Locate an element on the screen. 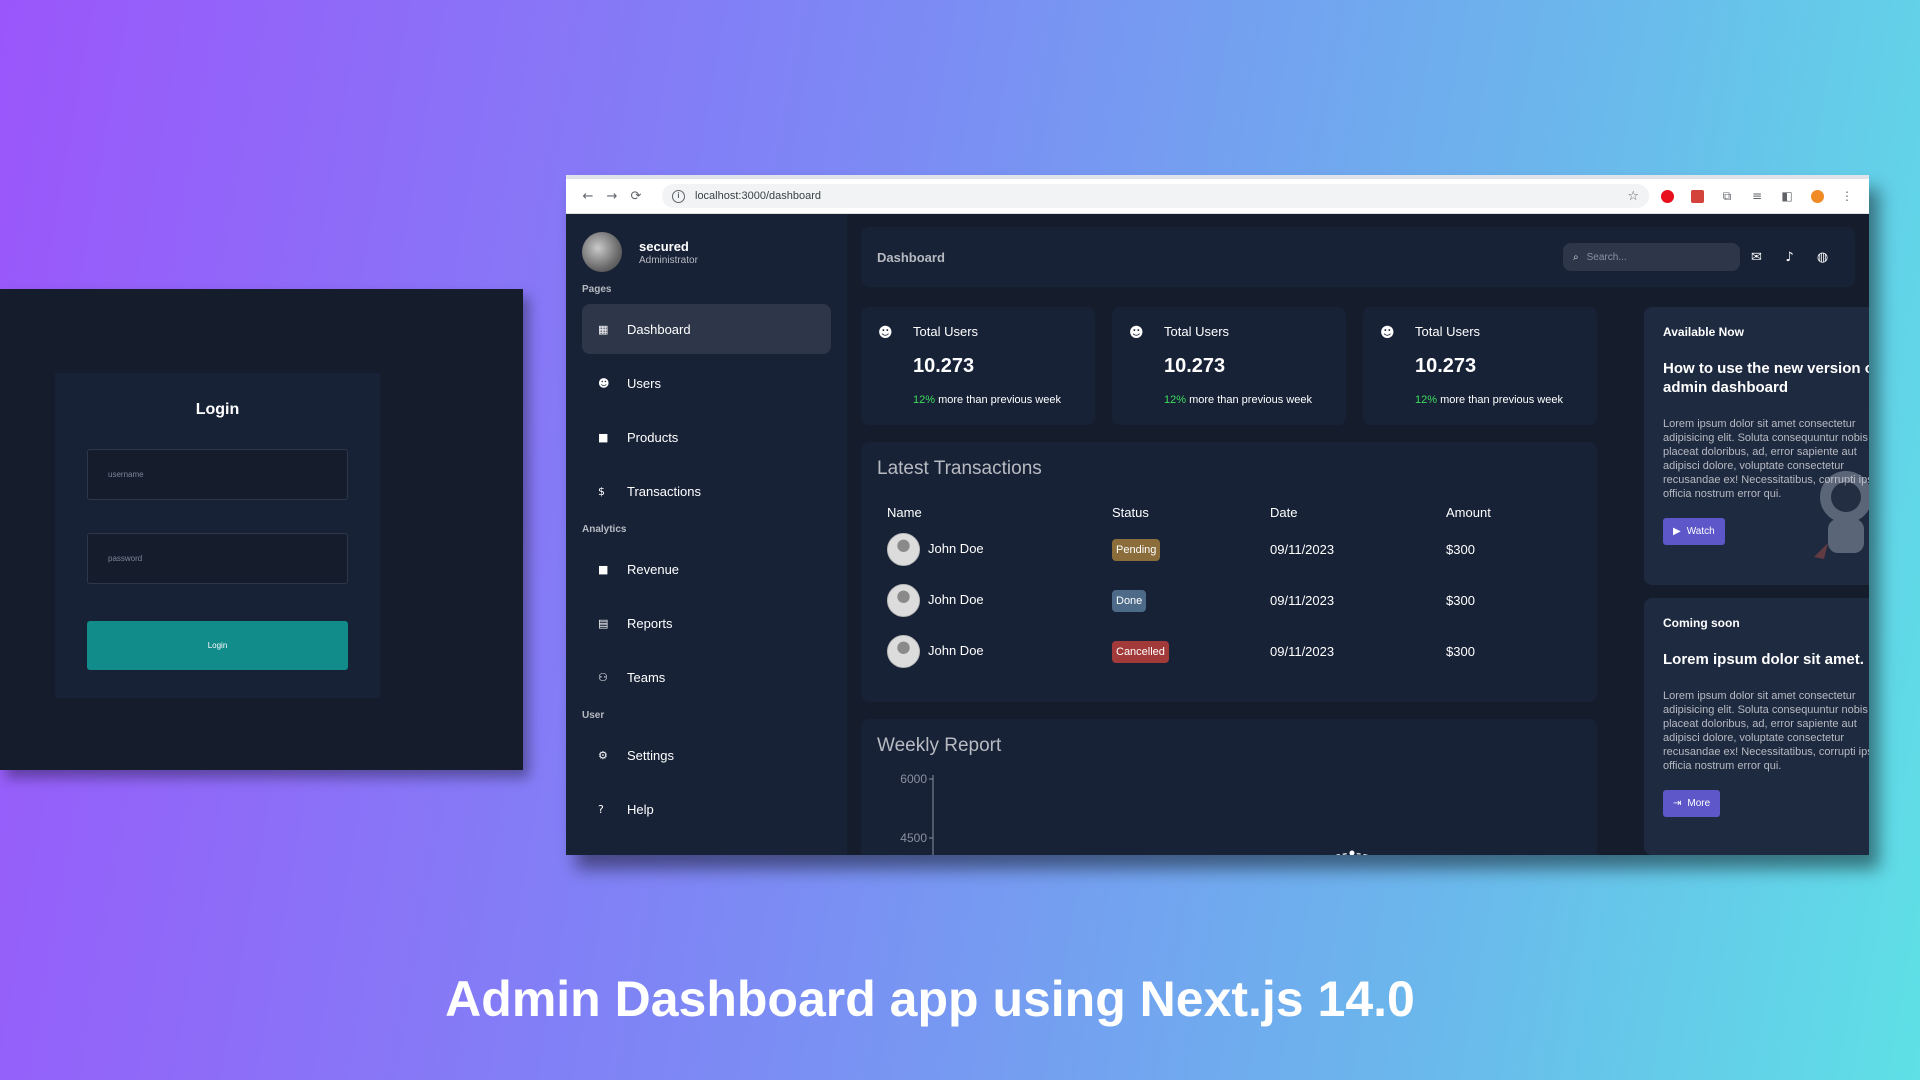 The image size is (1920, 1080). back-icon: ← is located at coordinates (588, 196).